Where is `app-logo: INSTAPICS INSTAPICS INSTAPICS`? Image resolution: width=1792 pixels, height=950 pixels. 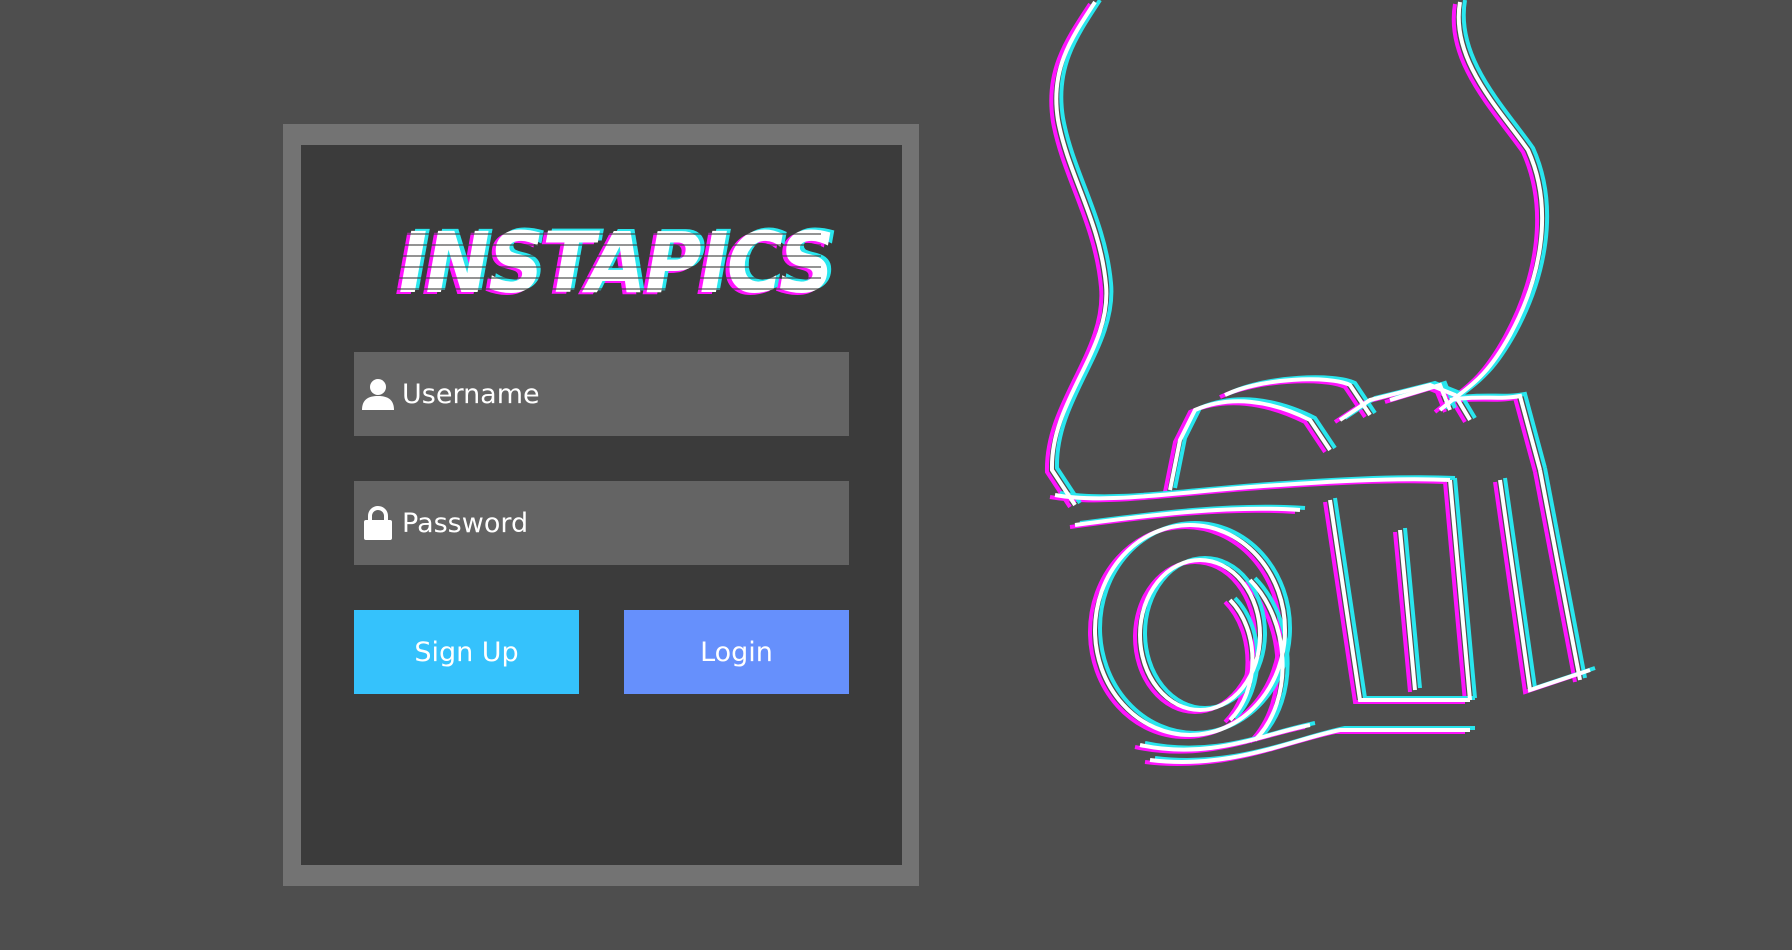
app-logo: INSTAPICS INSTAPICS INSTAPICS is located at coordinates (610, 263).